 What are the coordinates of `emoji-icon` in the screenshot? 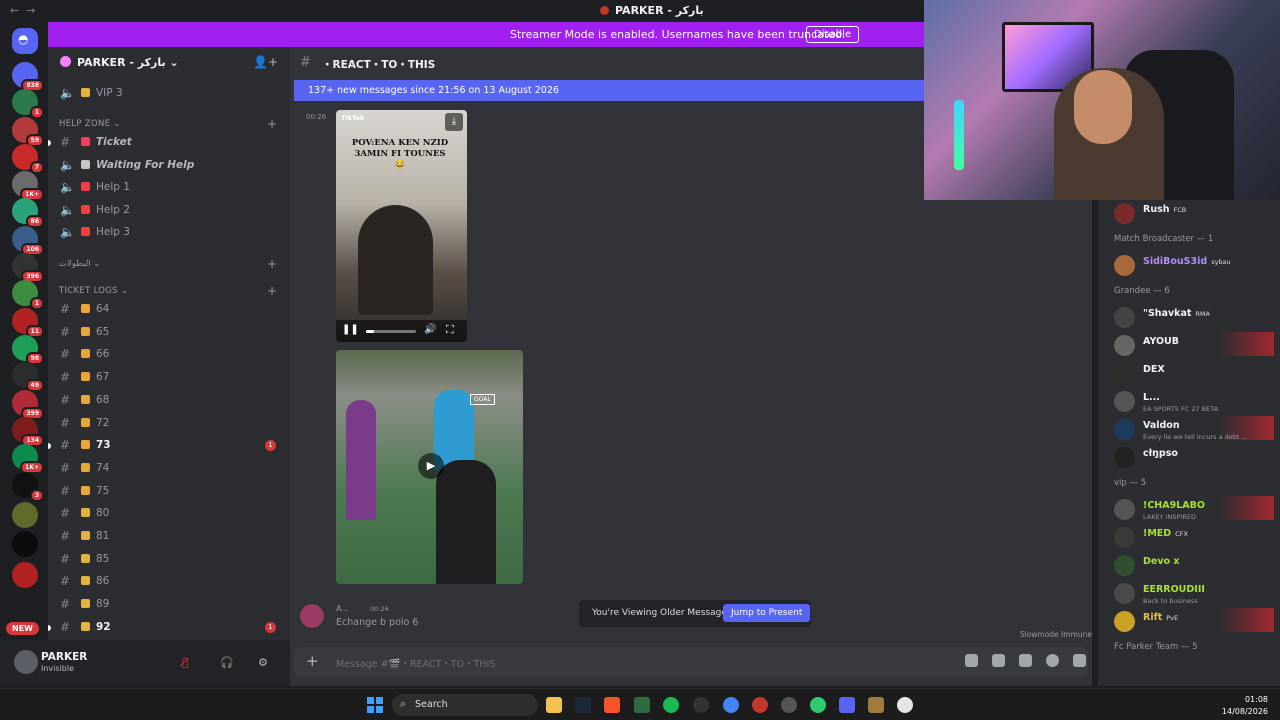 It's located at (1052, 660).